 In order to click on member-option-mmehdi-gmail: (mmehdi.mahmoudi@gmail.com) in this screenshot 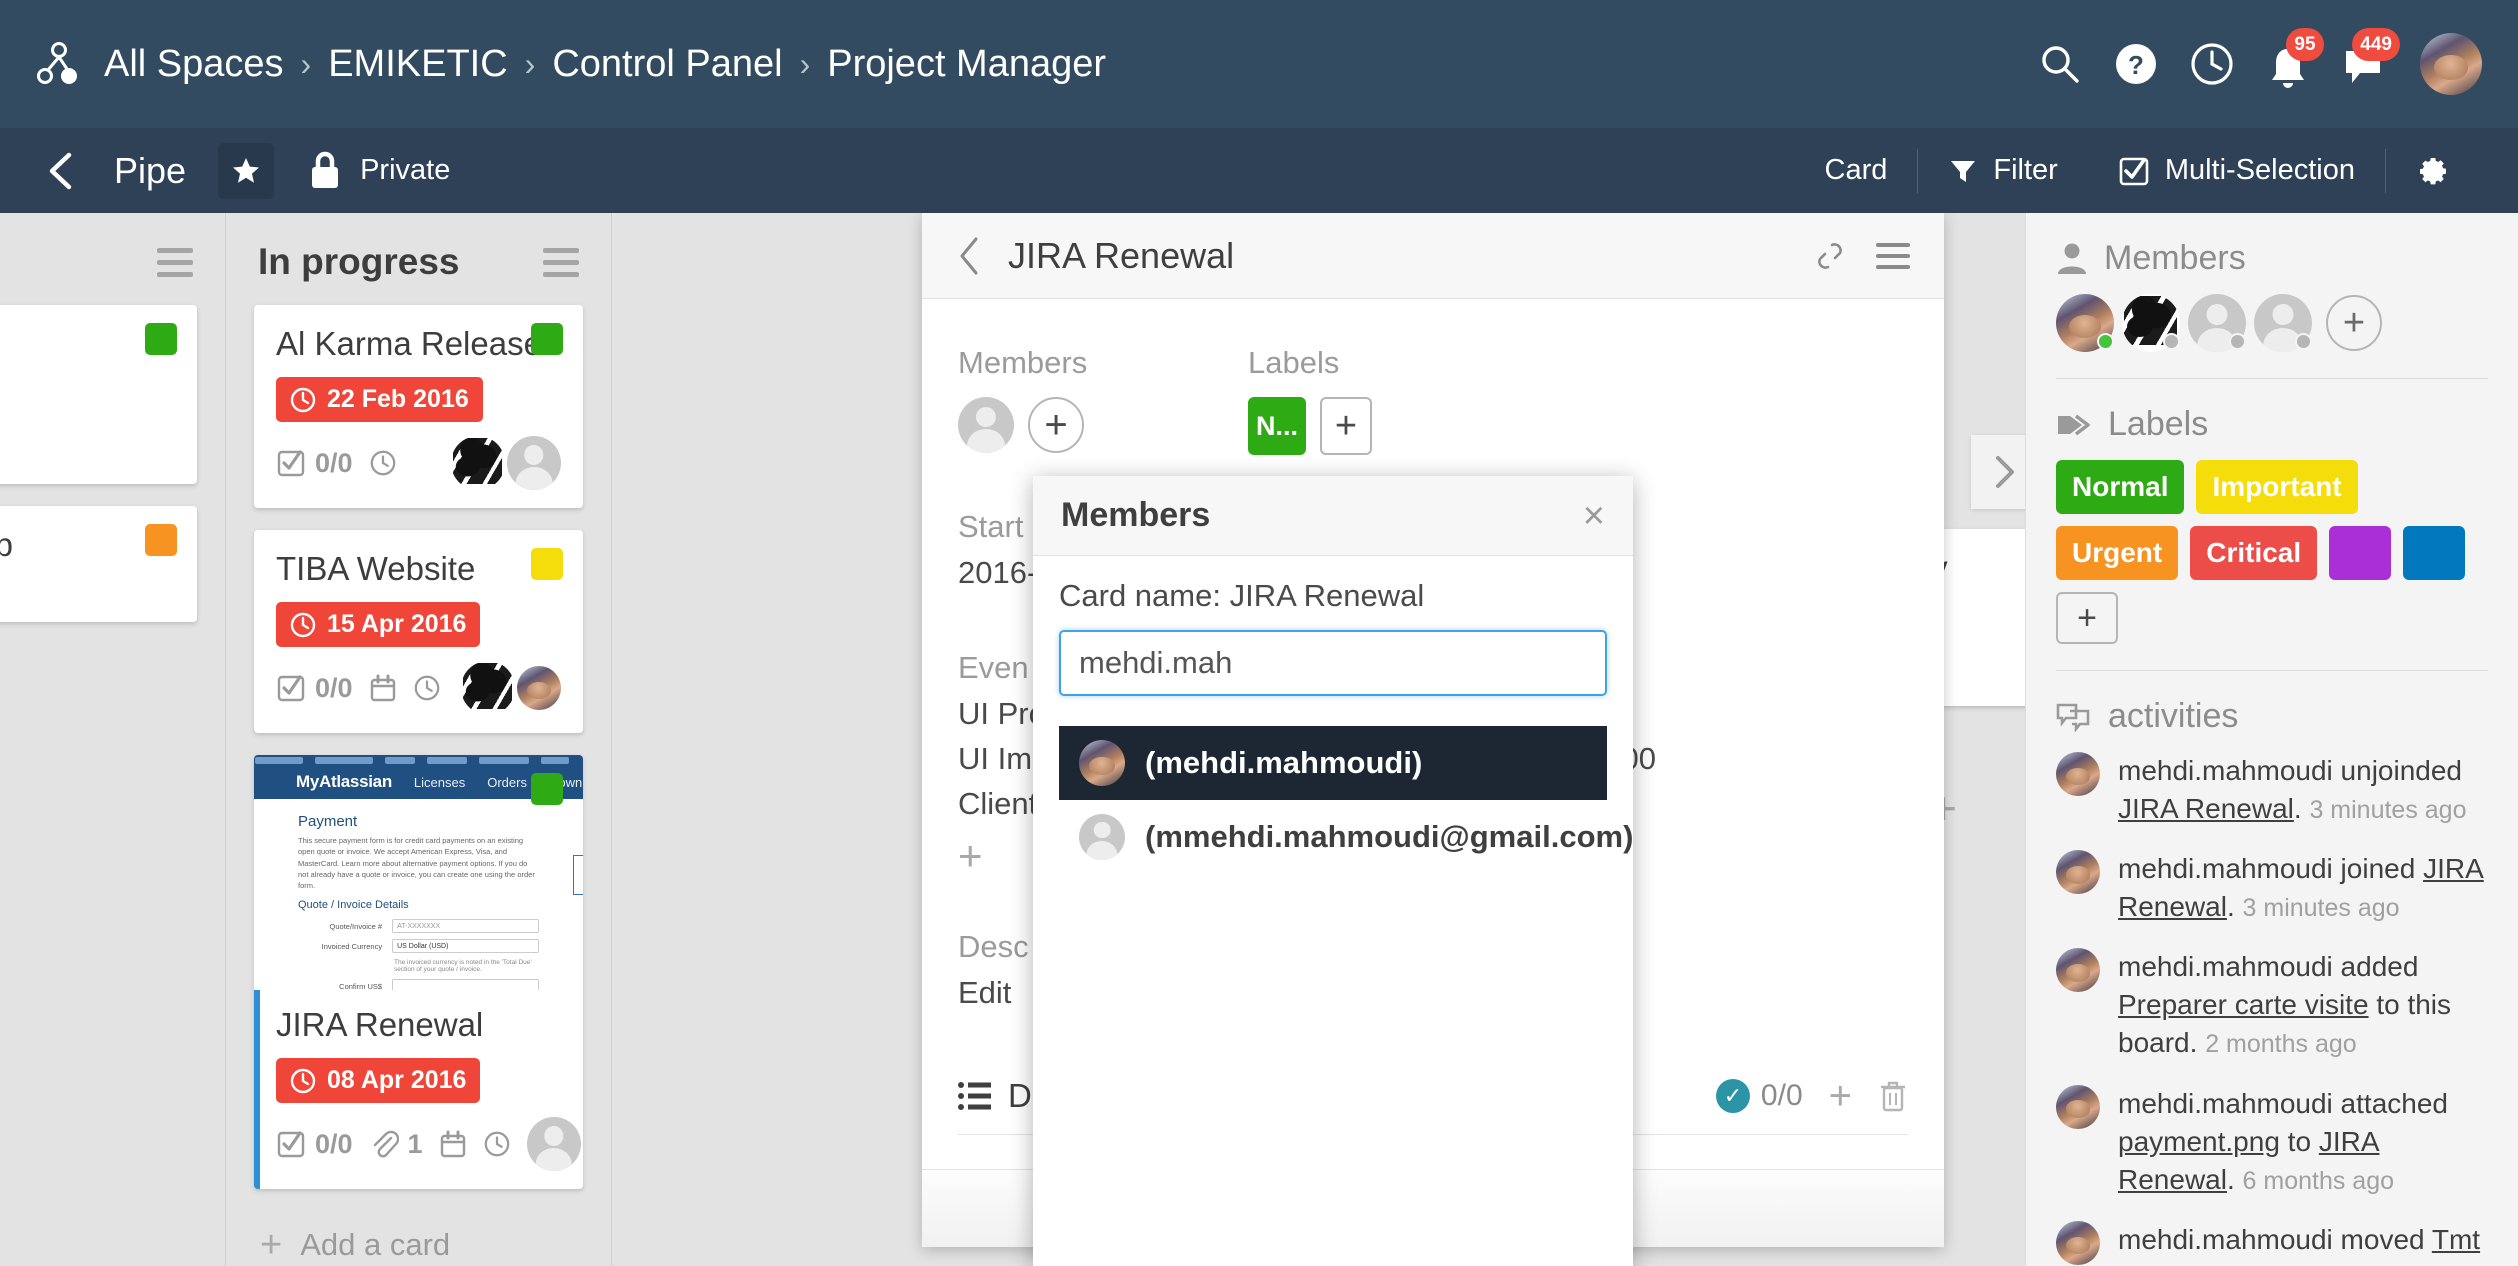, I will do `click(1346, 837)`.